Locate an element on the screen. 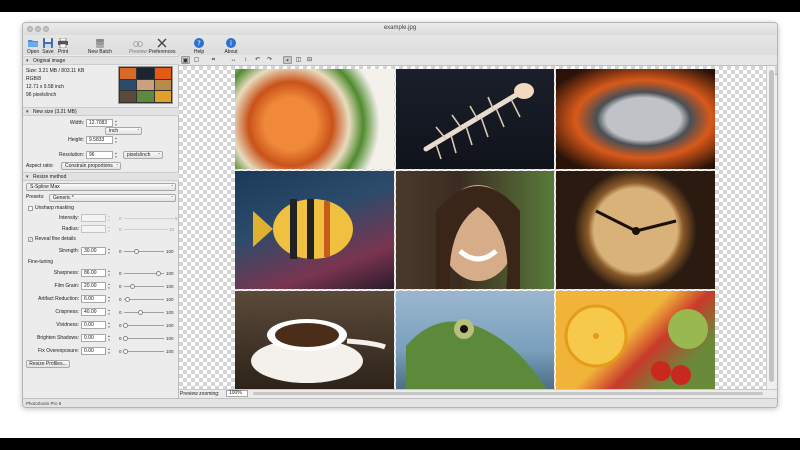 This screenshot has height=450, width=800. original-image-section: ▾ Original image is located at coordinates (101, 60).